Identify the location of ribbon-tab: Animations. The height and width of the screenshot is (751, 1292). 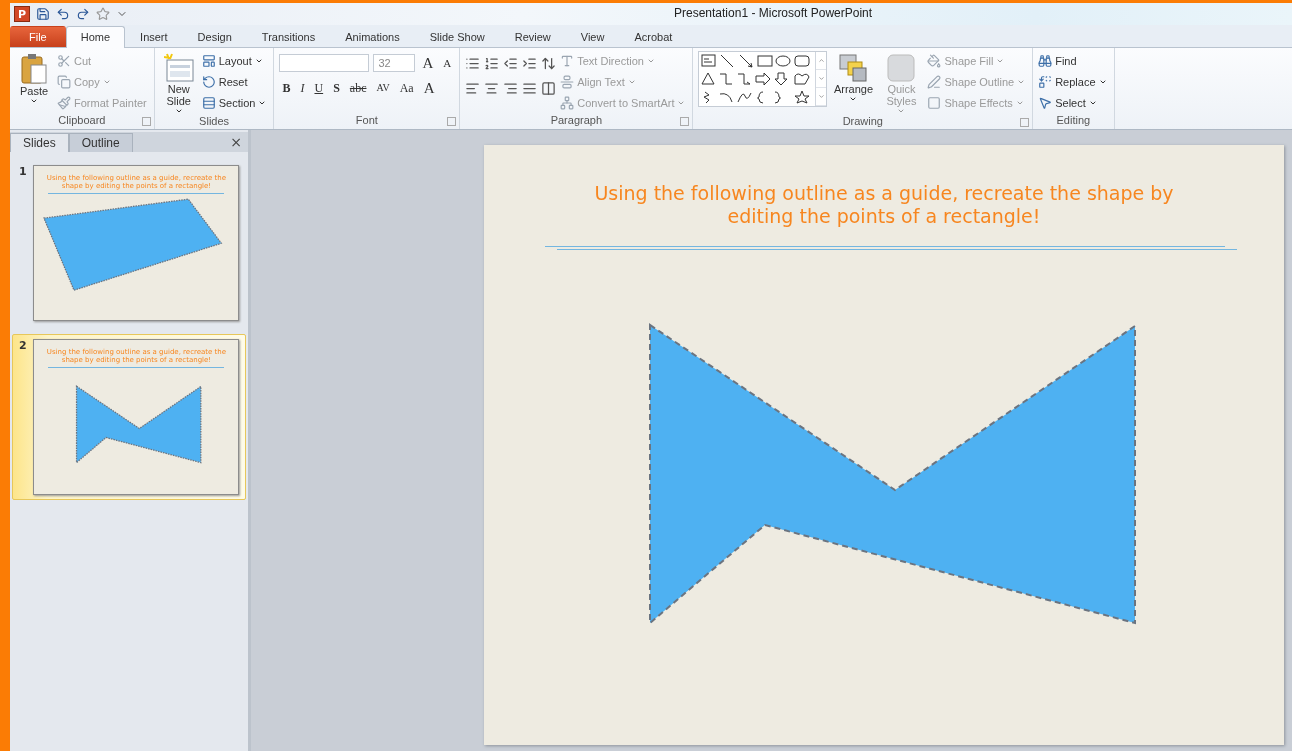
(372, 36).